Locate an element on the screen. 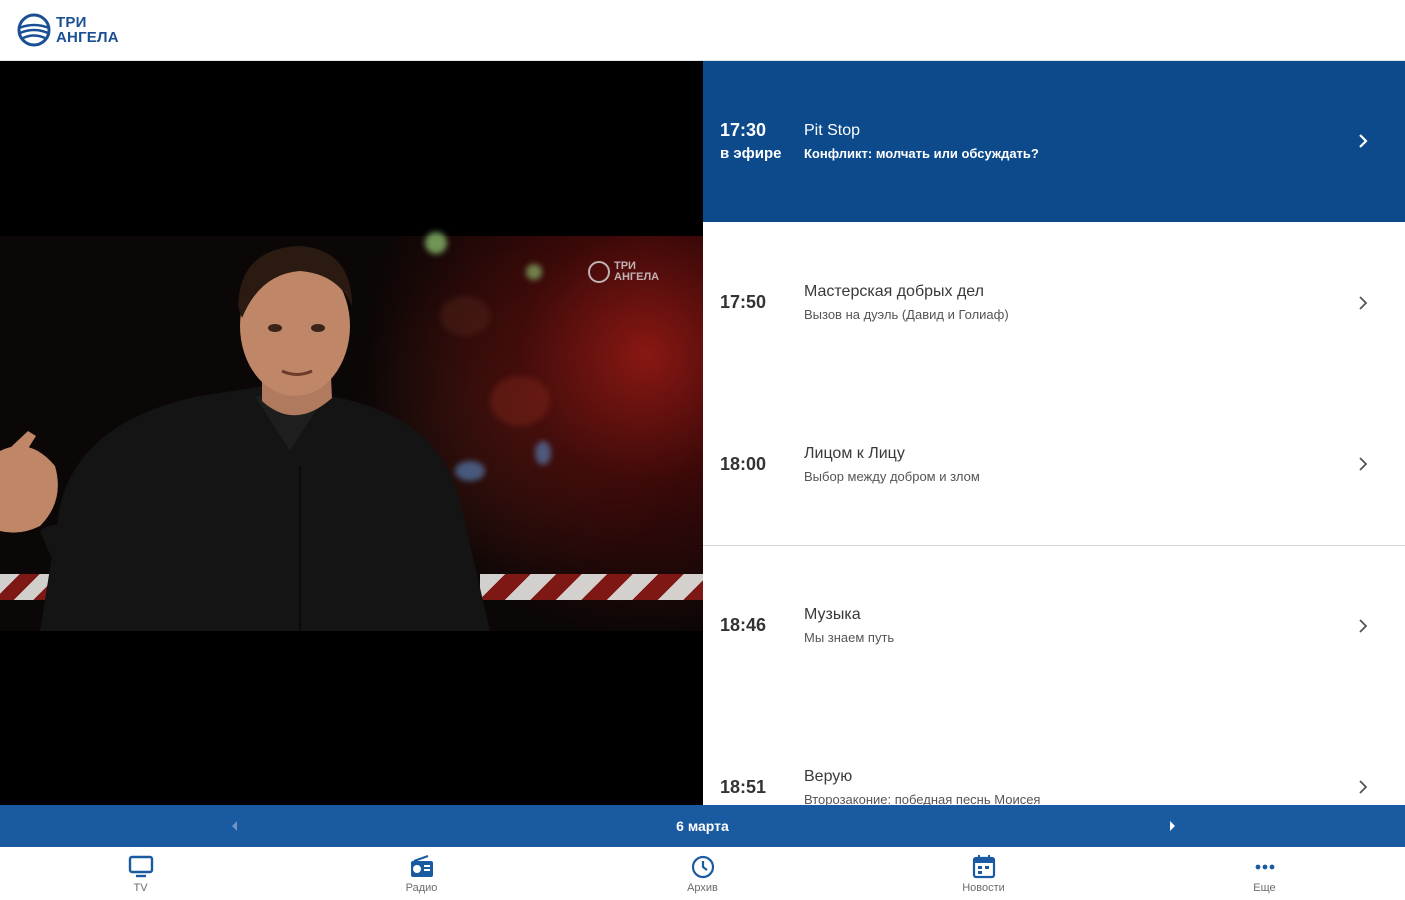 Image resolution: width=1405 pixels, height=900 pixels. program-subtitle: Мы знаем путь is located at coordinates (849, 638).